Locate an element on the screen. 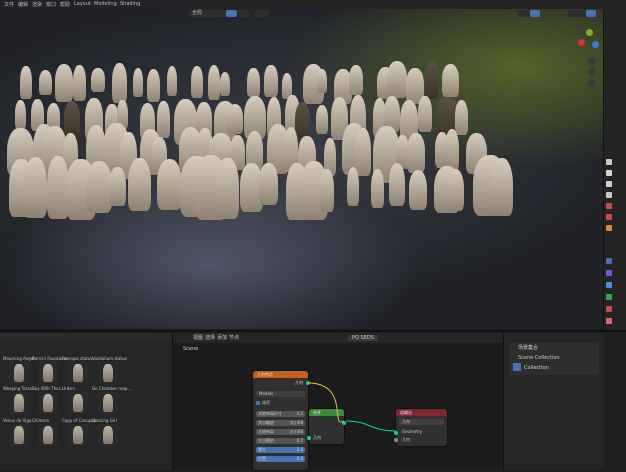 Image resolution: width=626 pixels, height=472 pixels. link-group-to-join is located at coordinates (326, 402).